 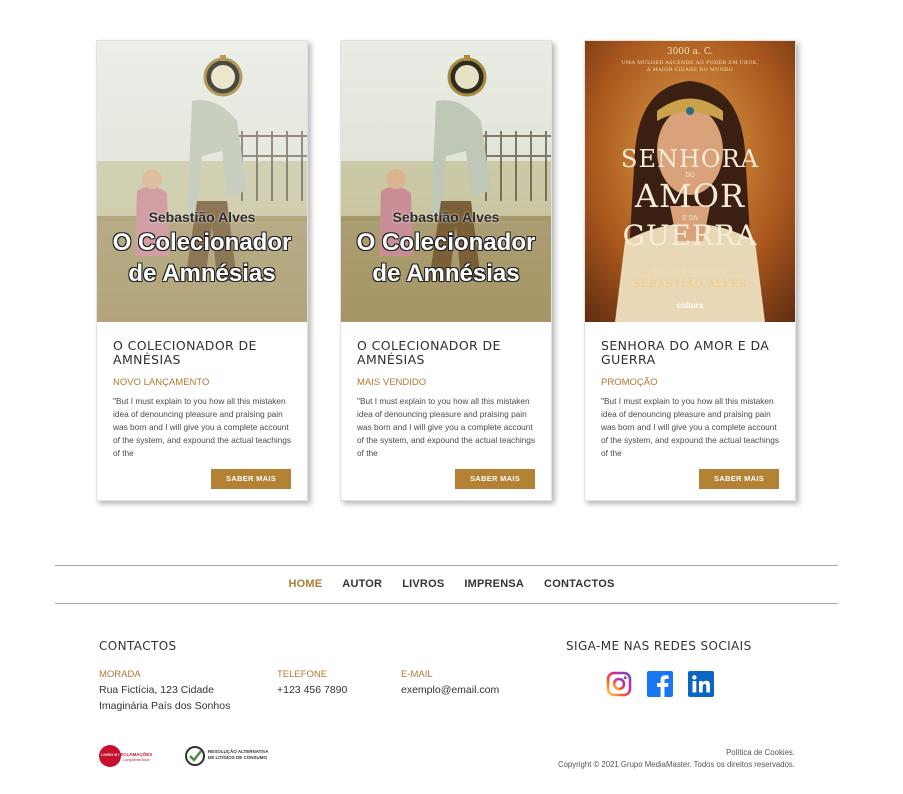 What do you see at coordinates (392, 382) in the screenshot?
I see `product-badge: MAIS VENDIDO` at bounding box center [392, 382].